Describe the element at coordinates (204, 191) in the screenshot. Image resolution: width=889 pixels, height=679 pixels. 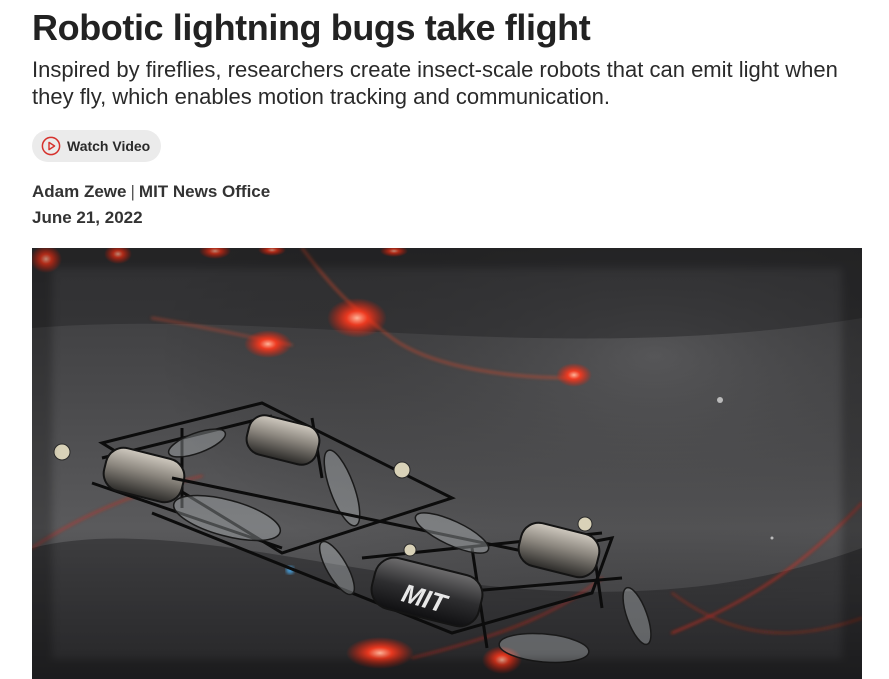
I see `organization-name: MIT News Office` at that location.